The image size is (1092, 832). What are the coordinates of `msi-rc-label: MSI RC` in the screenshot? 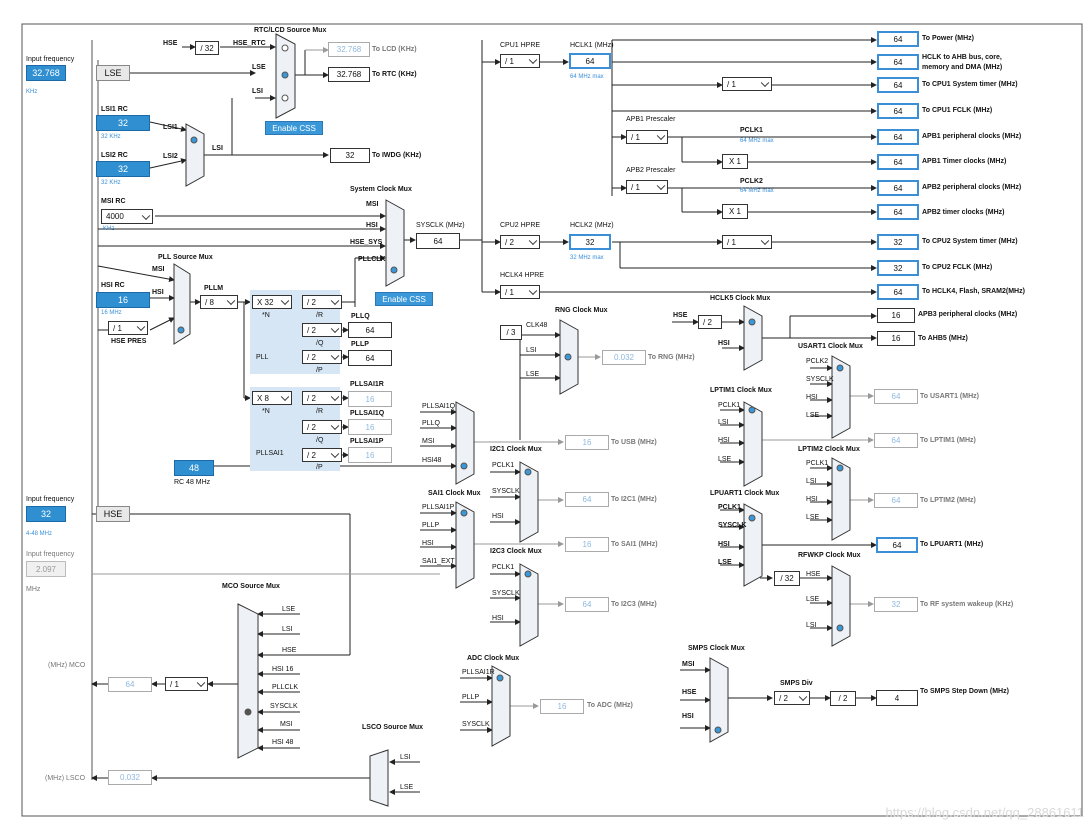 It's located at (113, 201).